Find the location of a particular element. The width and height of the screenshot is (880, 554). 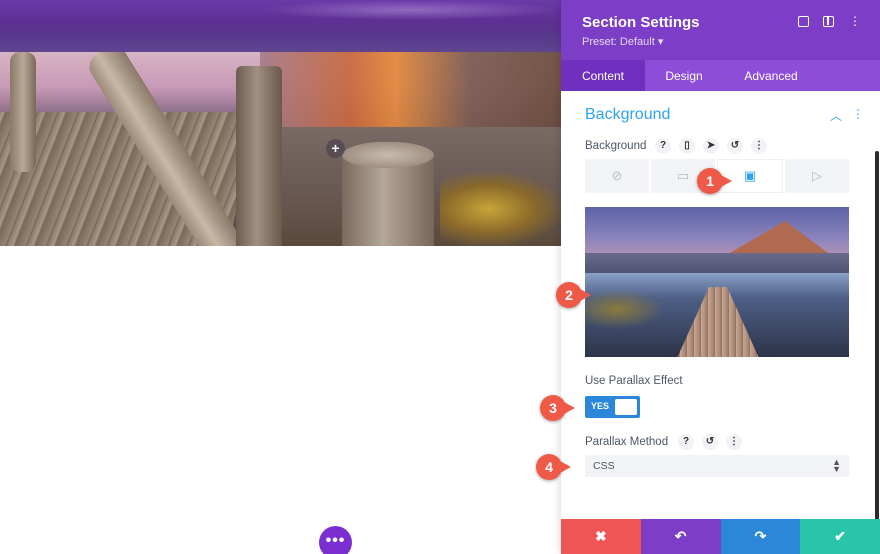

callout-2: 2 is located at coordinates (573, 295).